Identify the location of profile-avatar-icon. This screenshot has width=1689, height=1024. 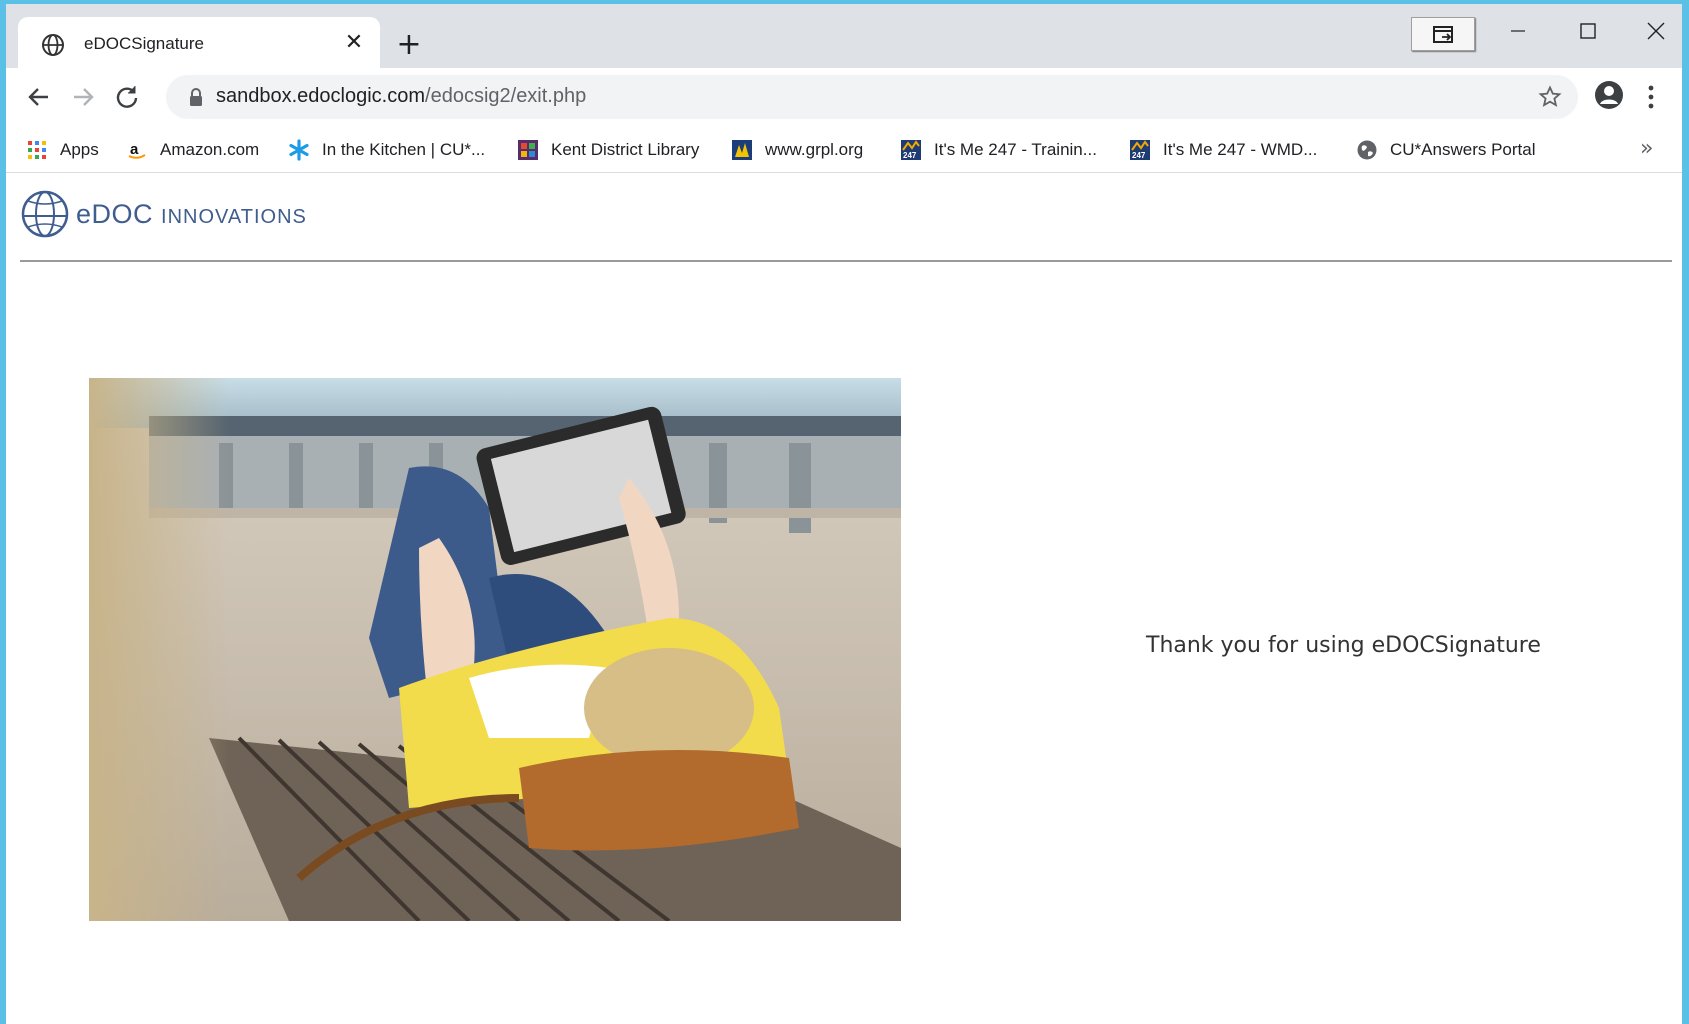
(1609, 95).